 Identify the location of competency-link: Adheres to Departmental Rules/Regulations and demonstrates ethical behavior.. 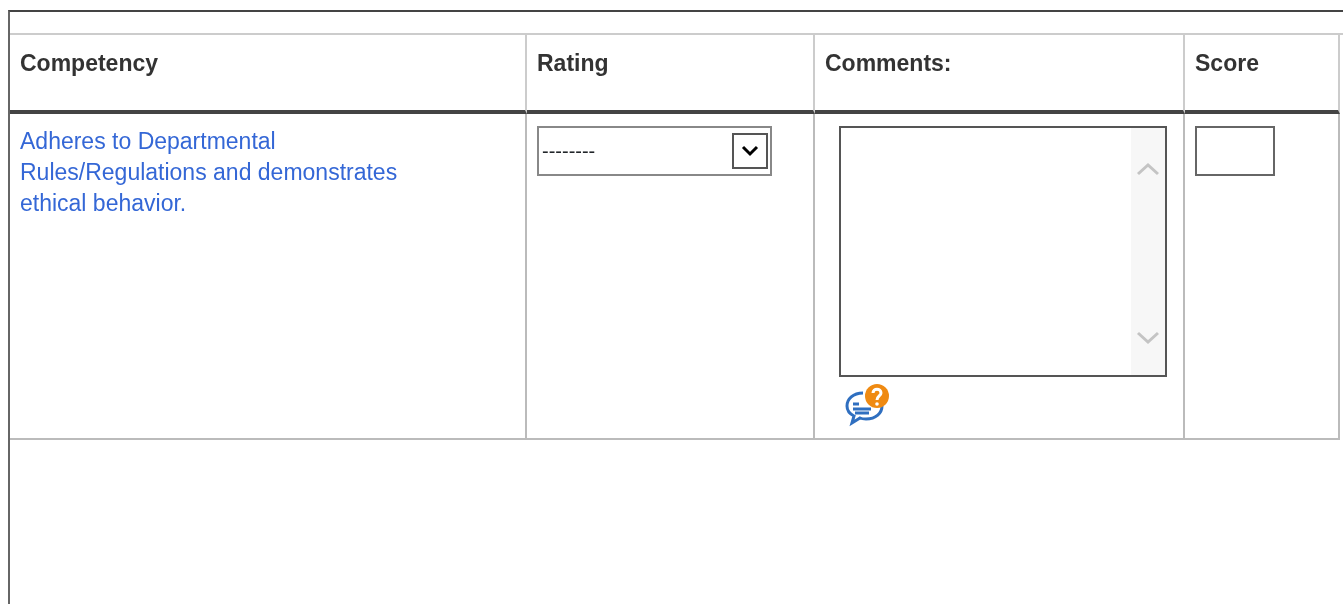
(242, 172).